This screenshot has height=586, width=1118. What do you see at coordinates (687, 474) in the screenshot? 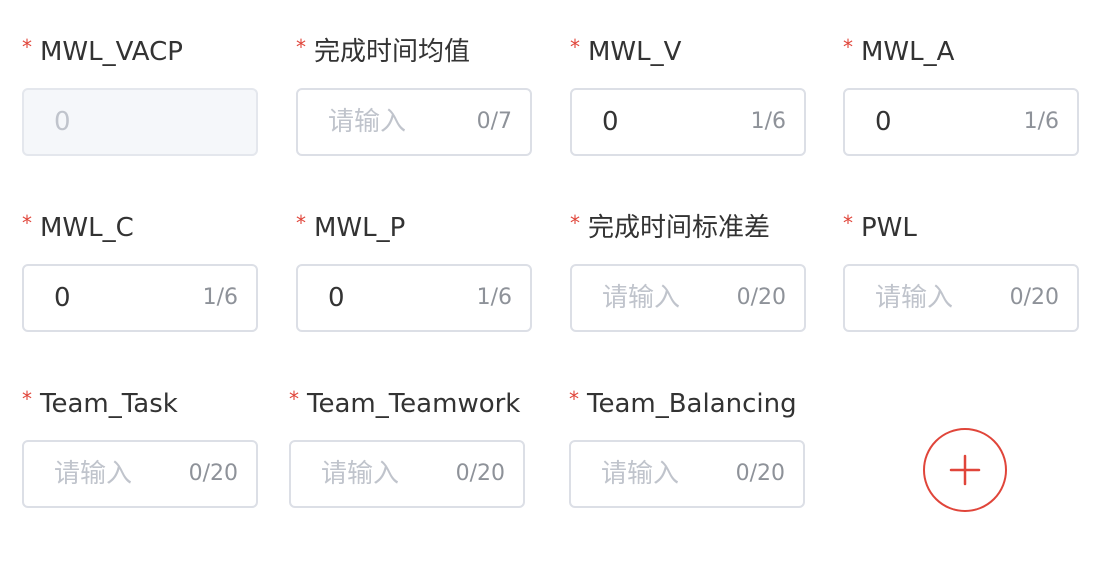
I see `team-balancing-input: 请输入 0/20` at bounding box center [687, 474].